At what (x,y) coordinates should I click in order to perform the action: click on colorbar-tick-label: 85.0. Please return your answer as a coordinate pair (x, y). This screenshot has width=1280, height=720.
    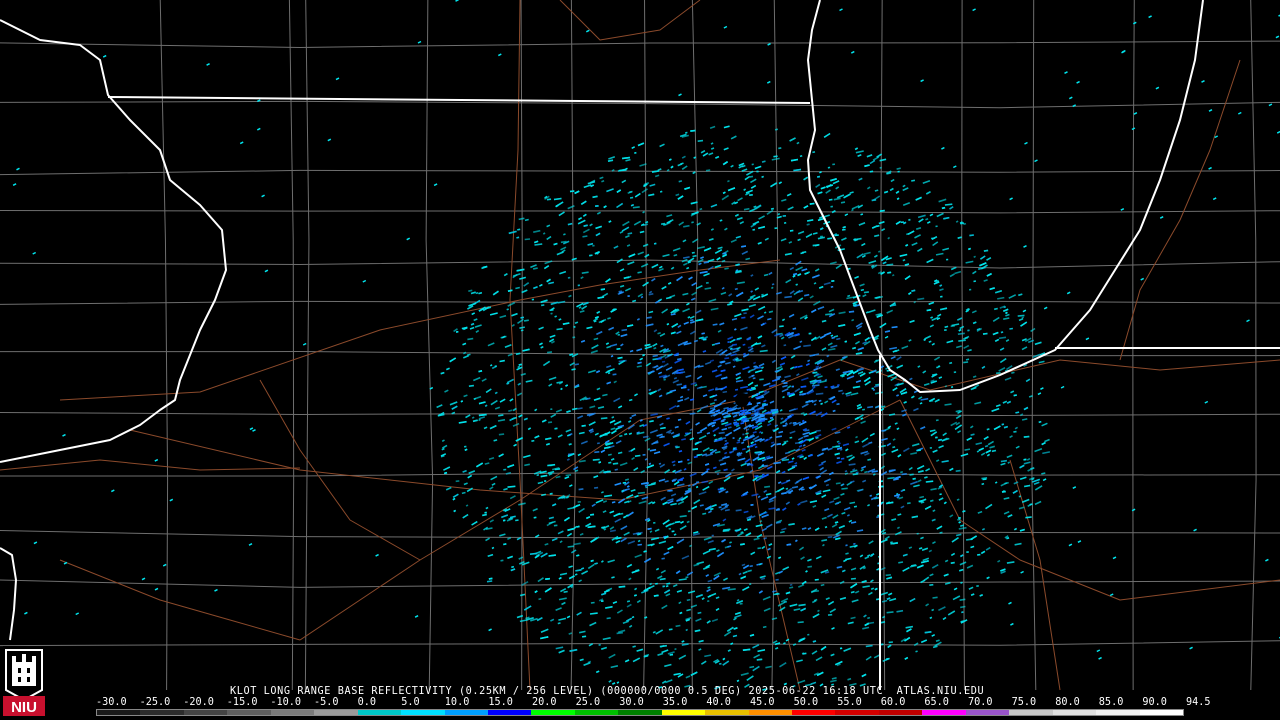
    Looking at the image, I should click on (1111, 702).